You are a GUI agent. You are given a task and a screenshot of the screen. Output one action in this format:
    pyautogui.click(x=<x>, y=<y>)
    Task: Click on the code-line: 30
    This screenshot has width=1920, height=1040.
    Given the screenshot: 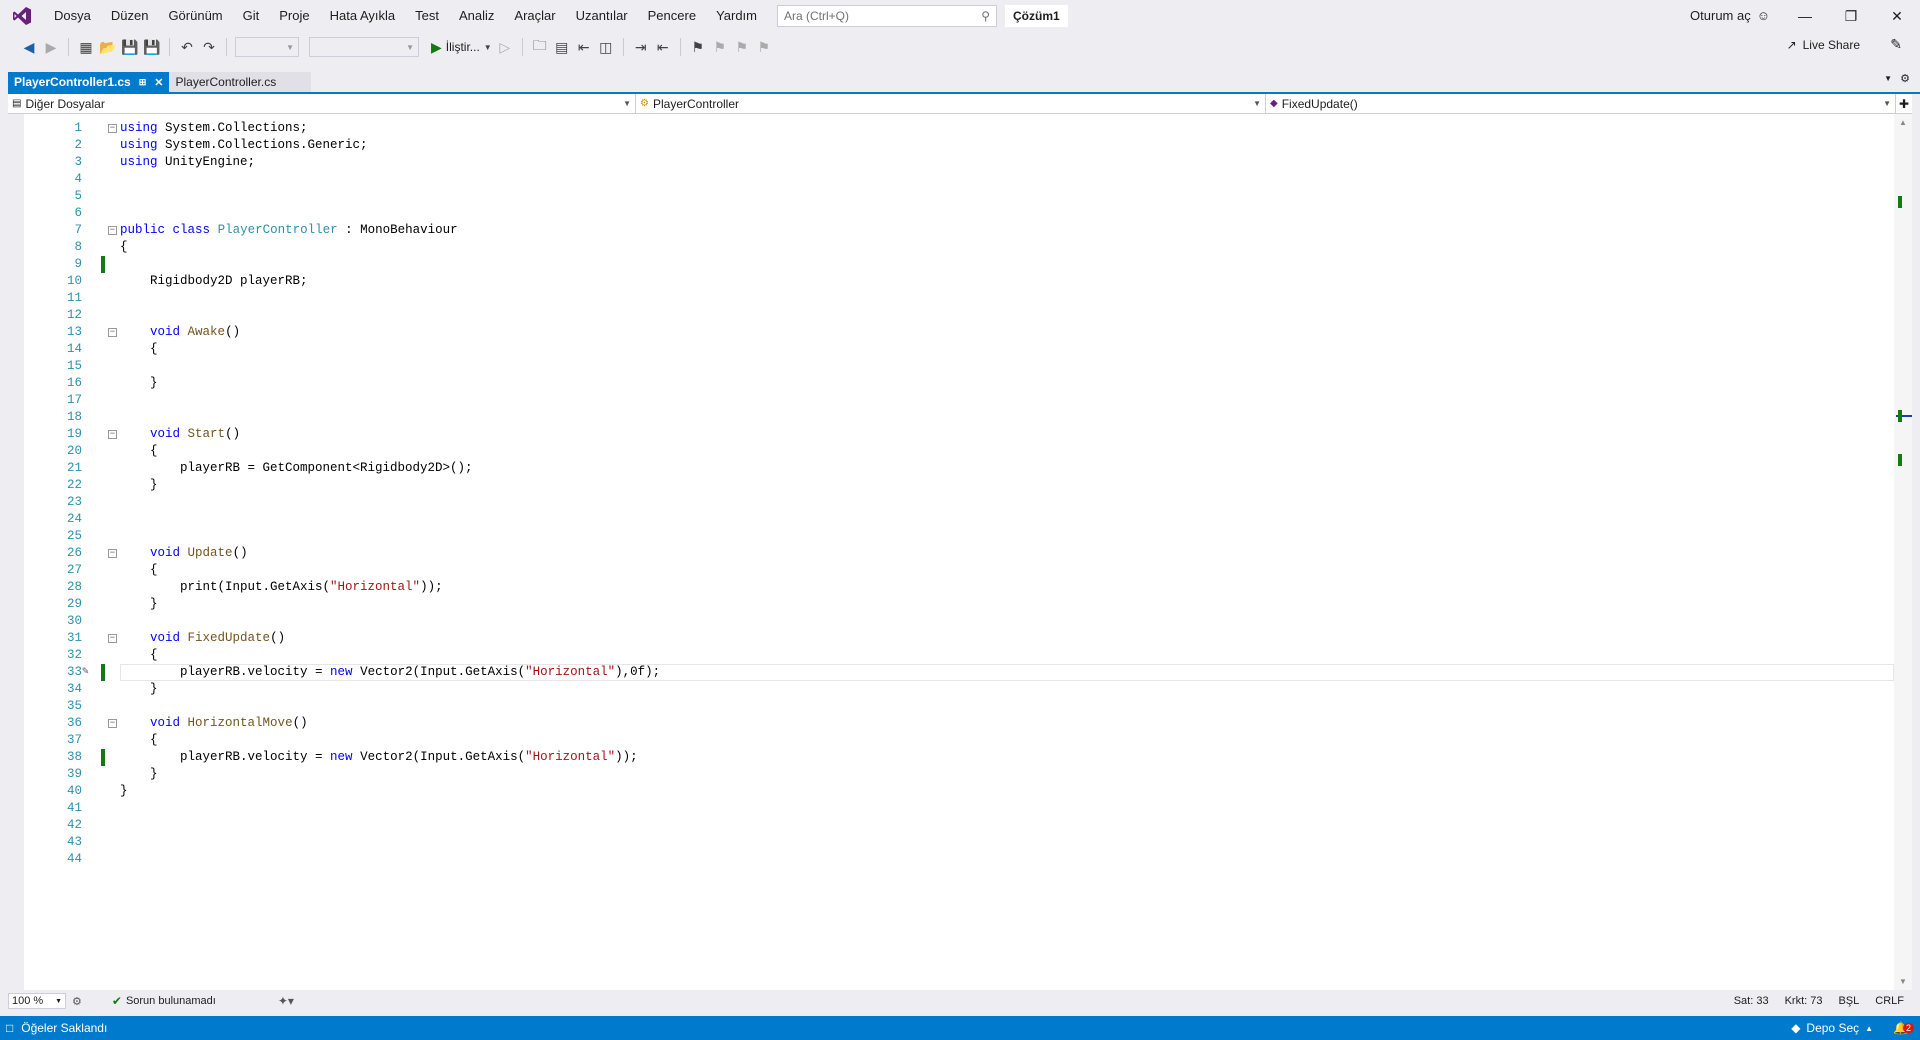 What is the action you would take?
    pyautogui.click(x=951, y=621)
    